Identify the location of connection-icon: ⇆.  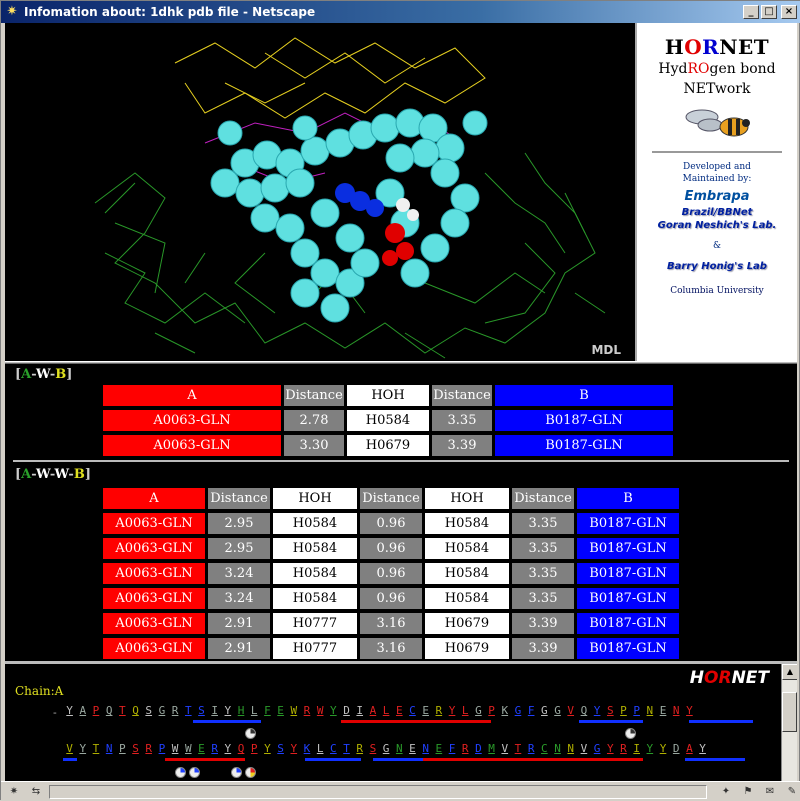
(36, 792).